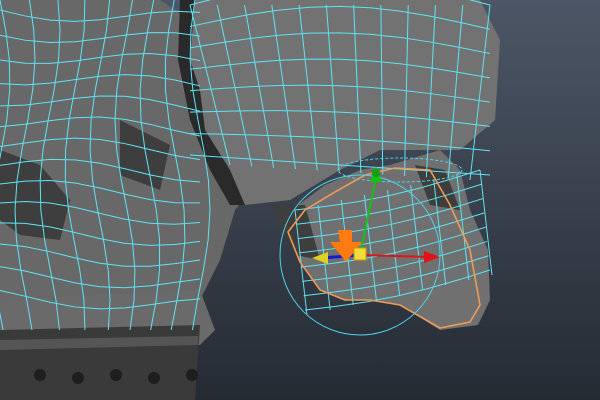 This screenshot has height=400, width=600. What do you see at coordinates (100, 362) in the screenshot?
I see `belt` at bounding box center [100, 362].